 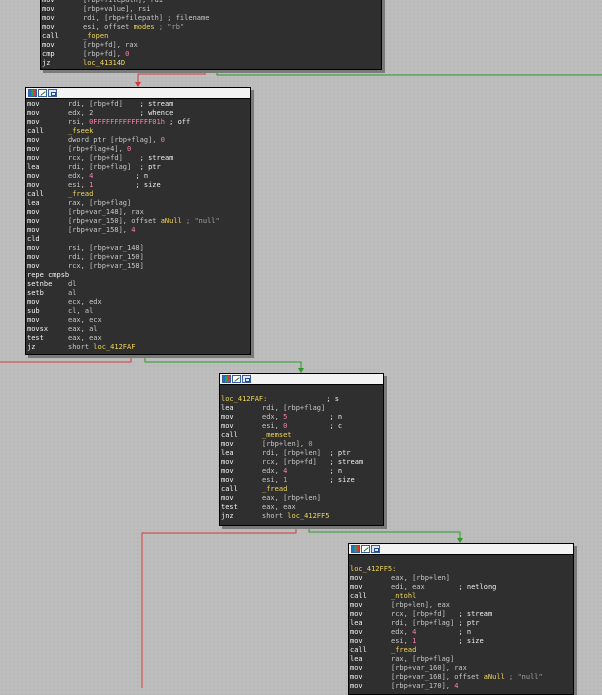 I want to click on asm-line: mov ecx, edx, so click(x=138, y=302).